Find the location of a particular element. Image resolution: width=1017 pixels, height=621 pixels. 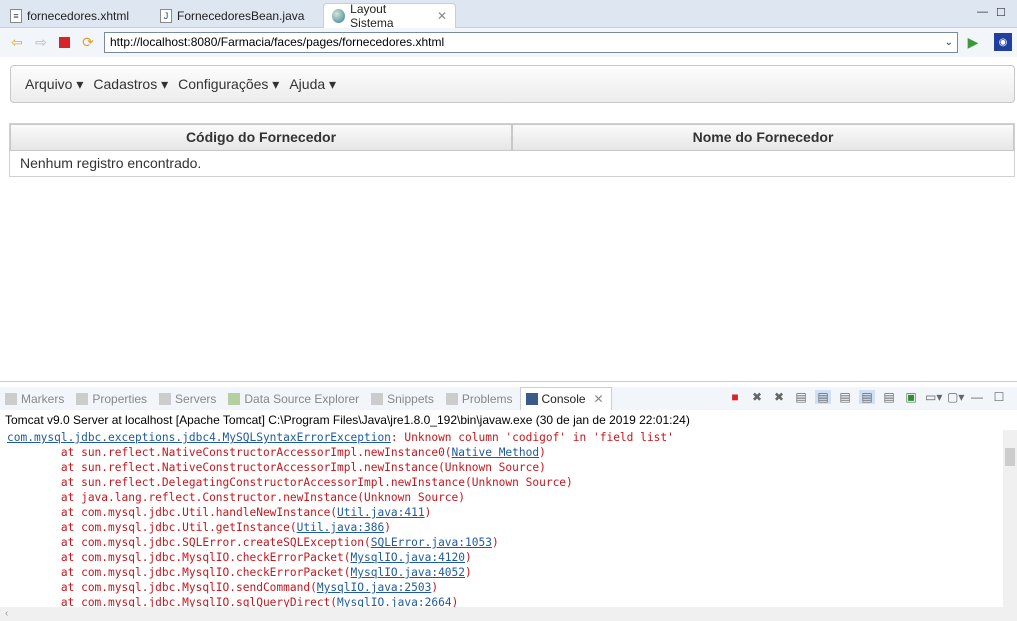

remove-launch-icon: ✖ is located at coordinates (757, 397).